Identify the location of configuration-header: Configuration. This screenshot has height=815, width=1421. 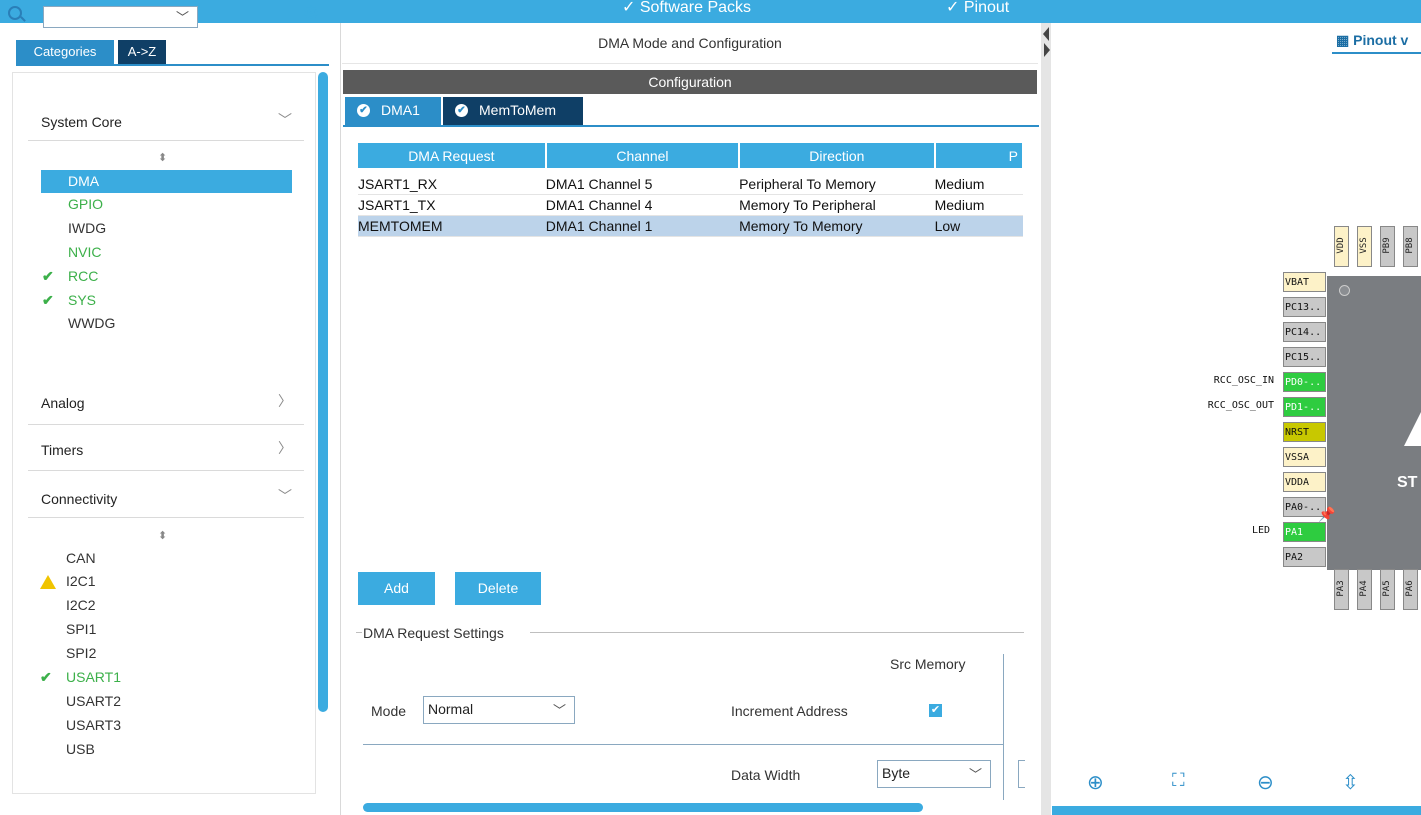
(690, 82).